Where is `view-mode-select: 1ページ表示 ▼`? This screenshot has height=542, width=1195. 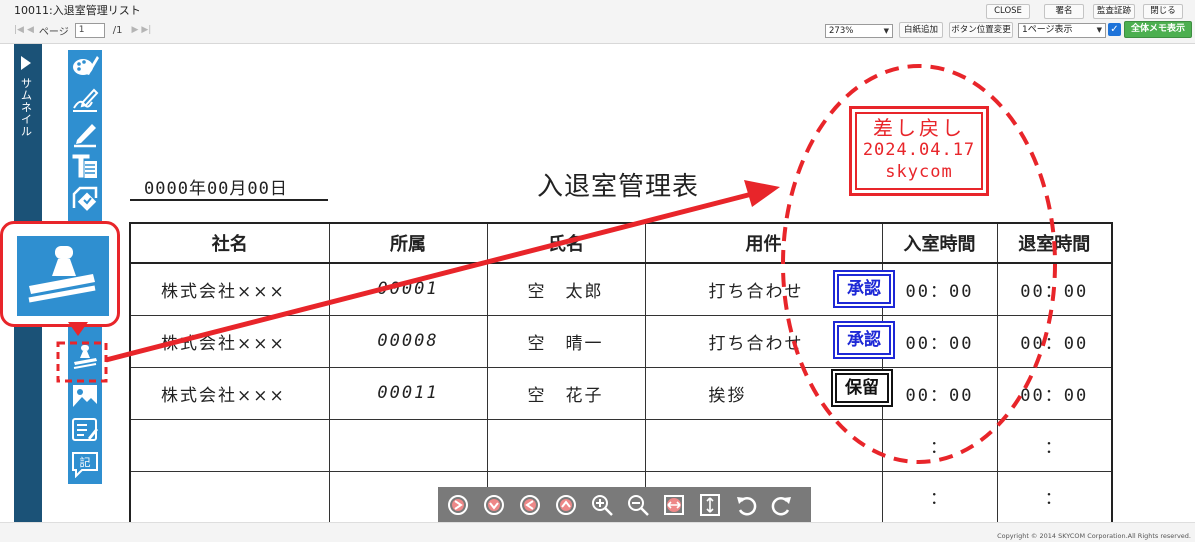
view-mode-select: 1ページ表示 ▼ is located at coordinates (1062, 30).